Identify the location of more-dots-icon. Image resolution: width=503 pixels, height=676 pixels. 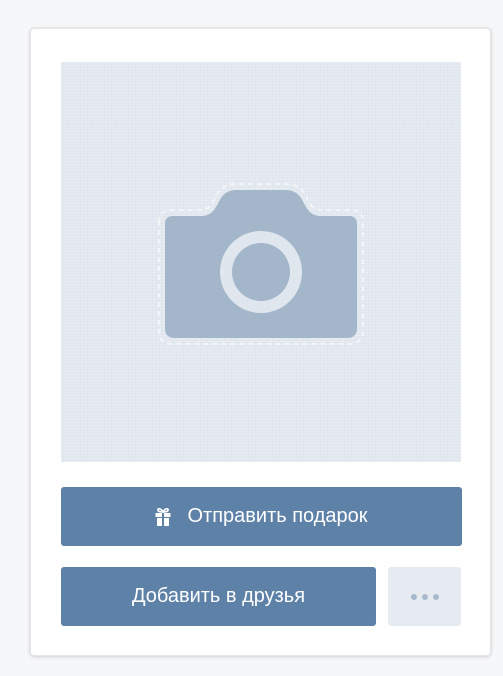
(424, 596).